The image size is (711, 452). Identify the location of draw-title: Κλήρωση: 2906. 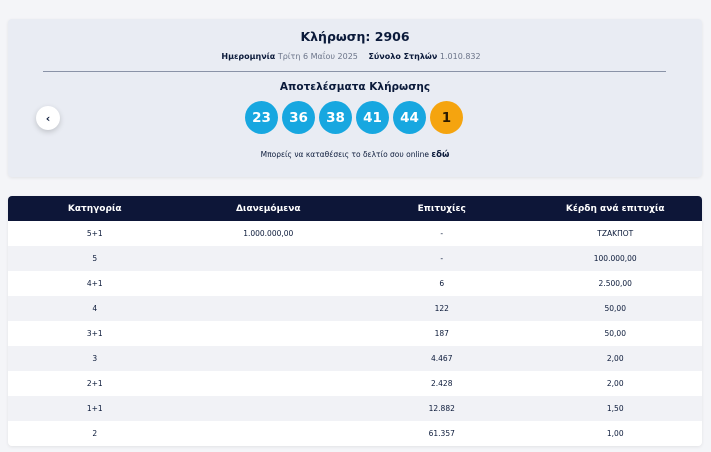
(355, 36).